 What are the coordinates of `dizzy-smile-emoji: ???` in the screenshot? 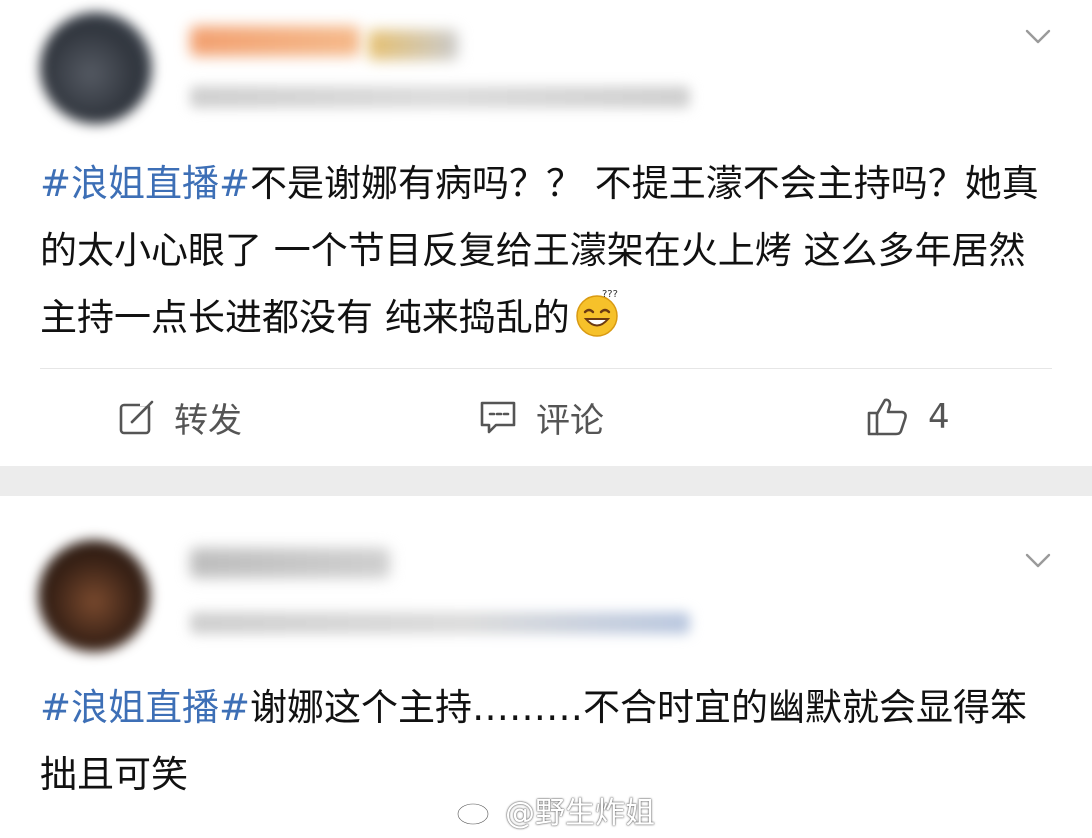 It's located at (597, 313).